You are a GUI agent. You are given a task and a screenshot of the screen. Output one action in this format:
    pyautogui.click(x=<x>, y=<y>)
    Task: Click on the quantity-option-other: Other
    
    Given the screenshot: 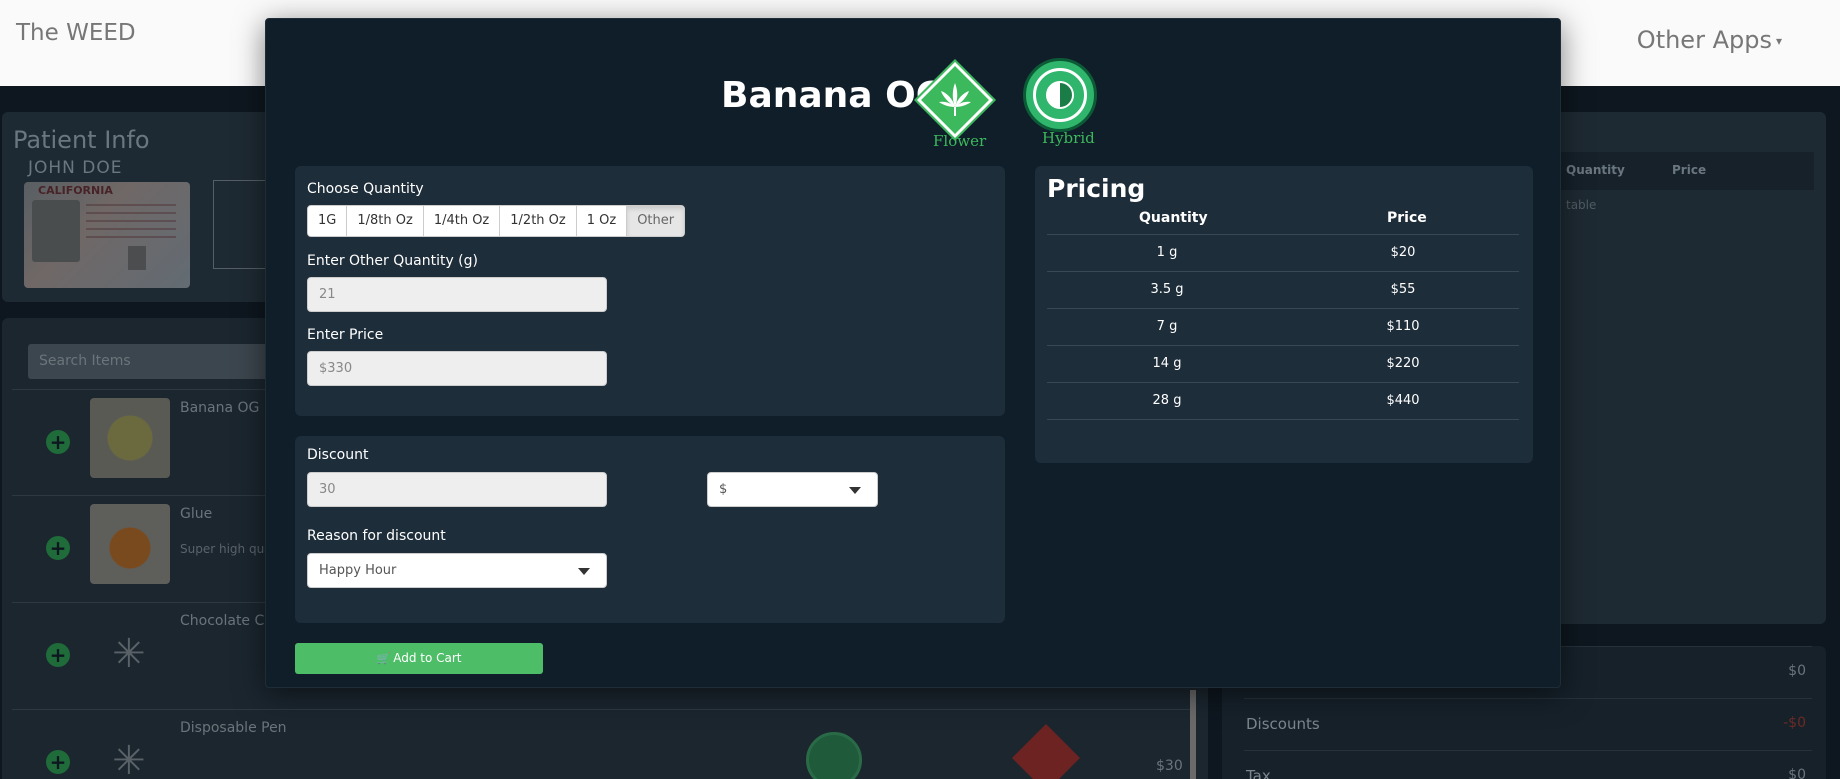 What is the action you would take?
    pyautogui.click(x=656, y=221)
    